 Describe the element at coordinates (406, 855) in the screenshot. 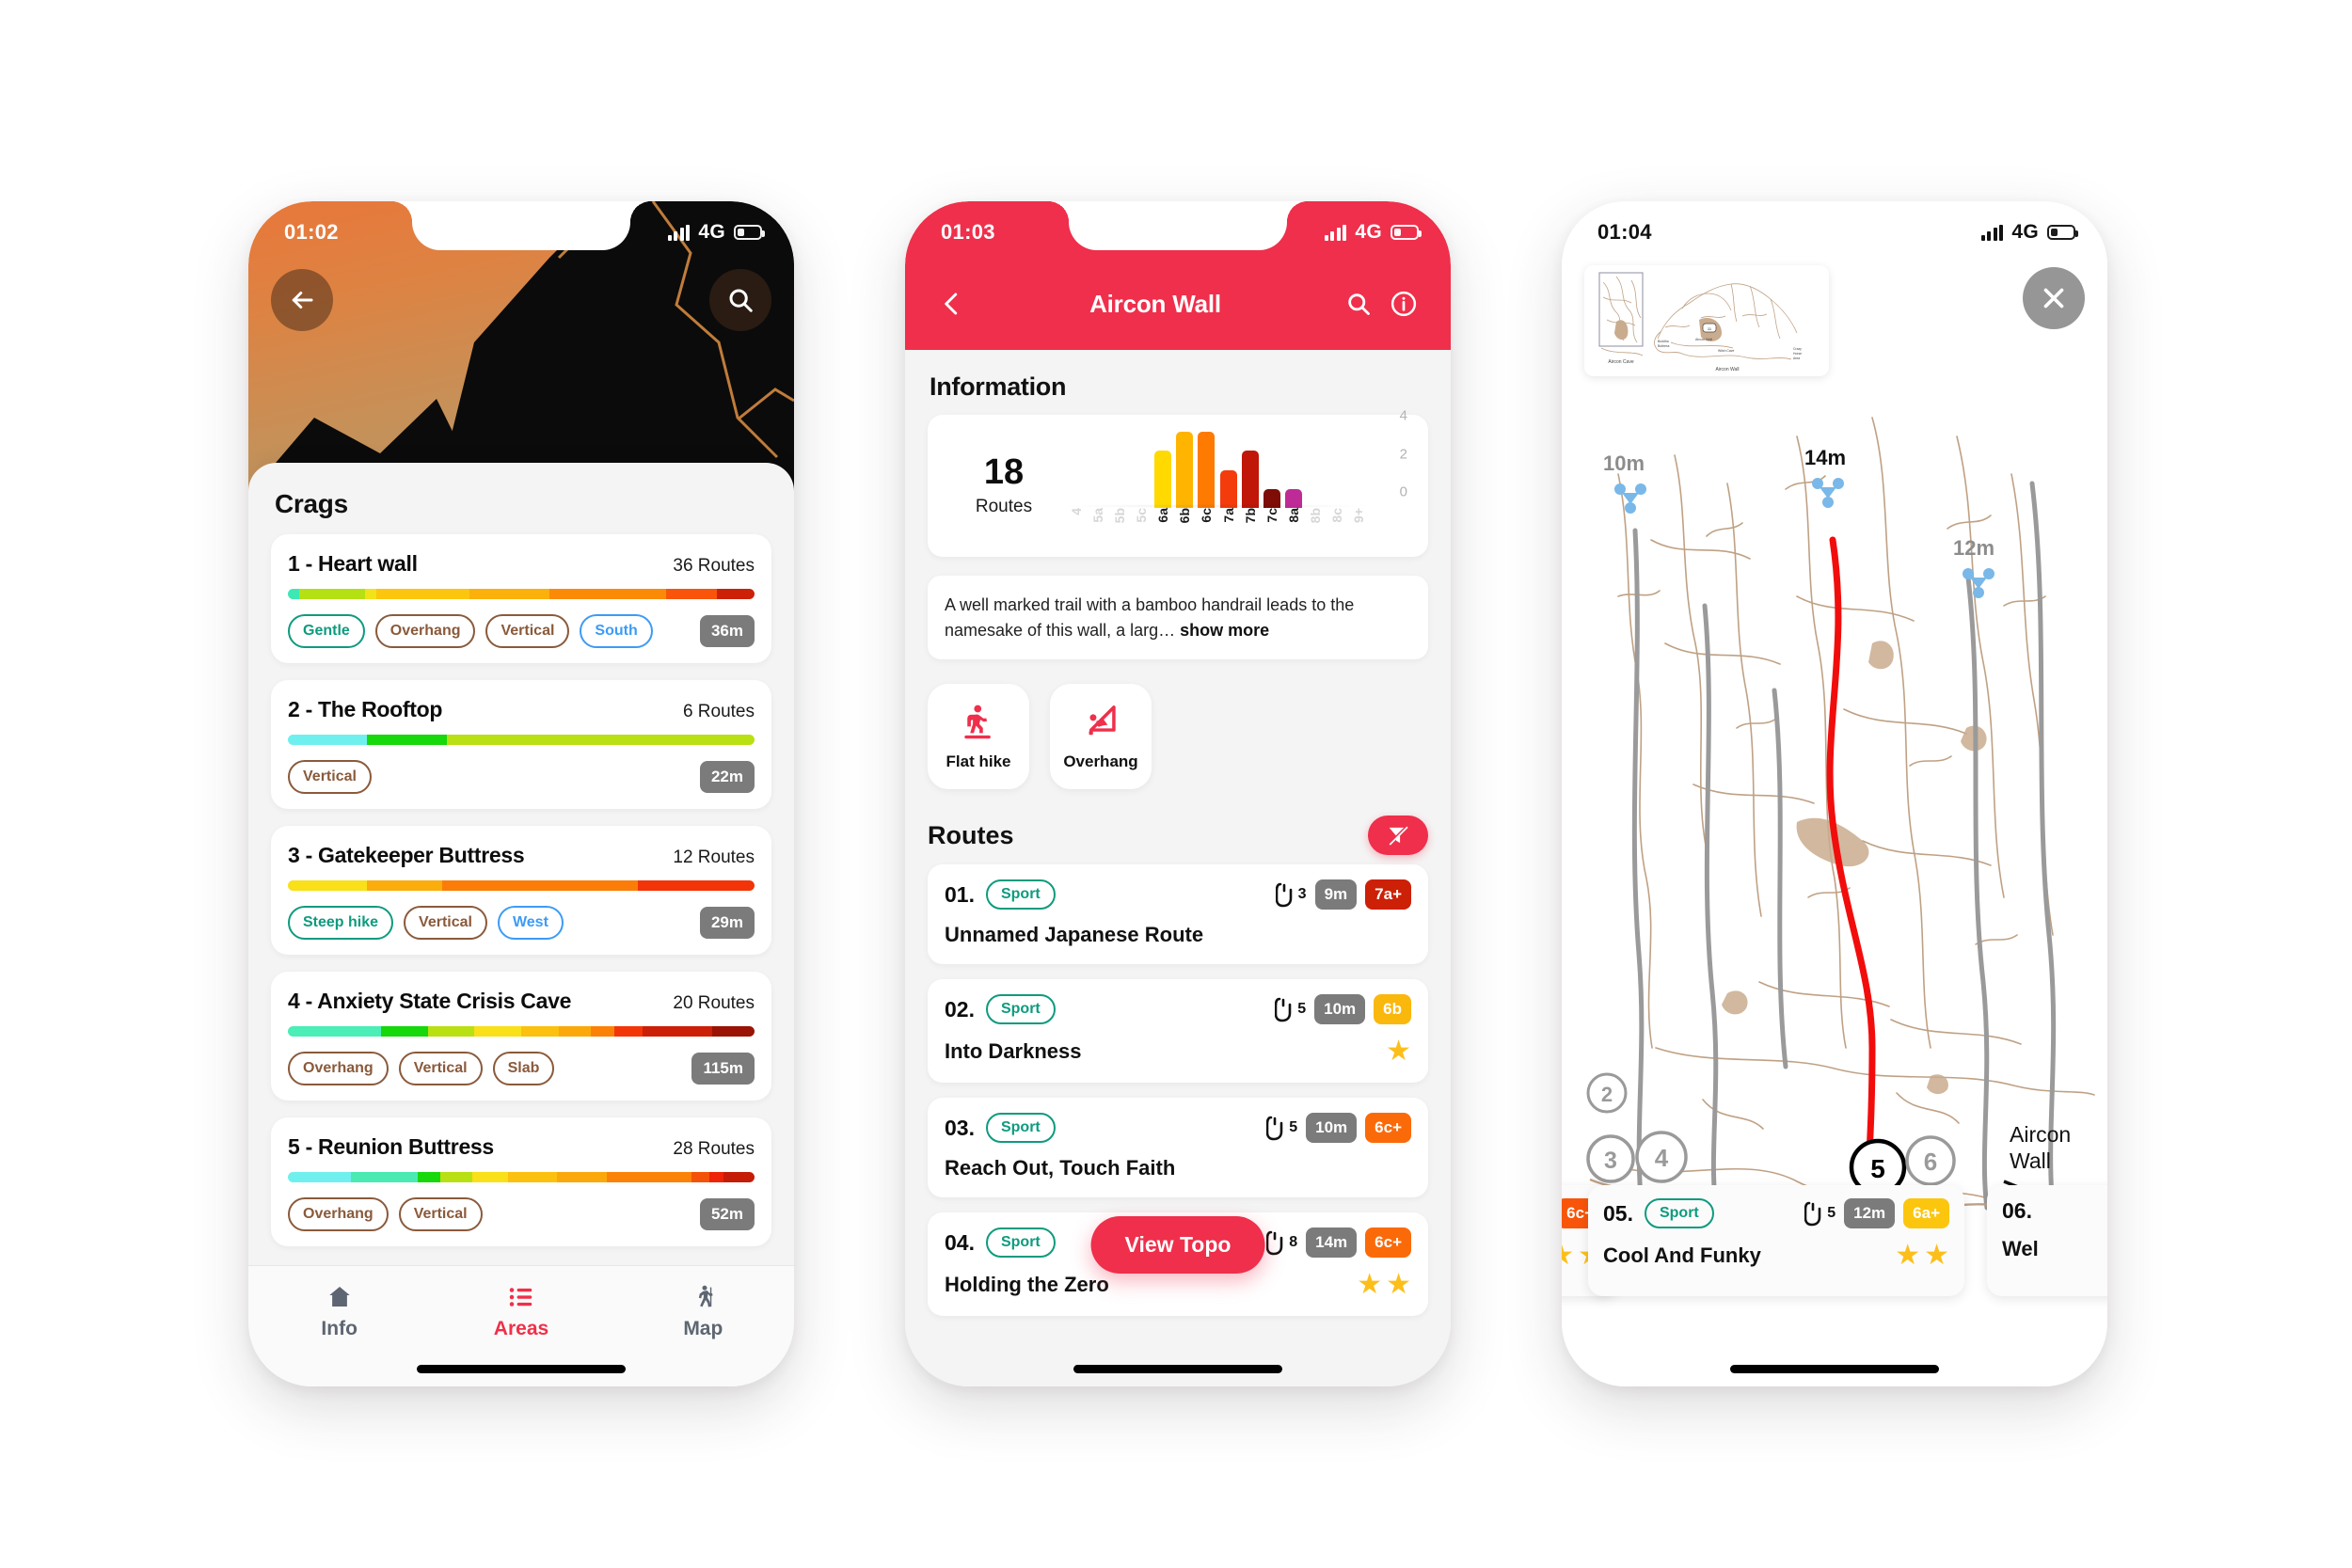

I see `crag-name: 3 - Gatekeeper Buttress` at that location.